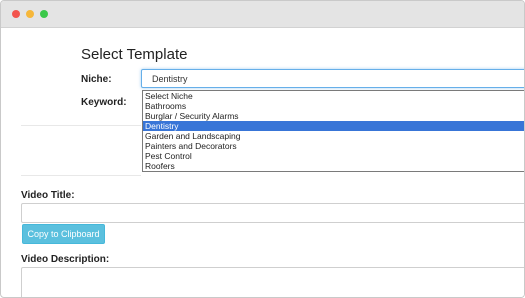 The image size is (525, 298). Describe the element at coordinates (65, 259) in the screenshot. I see `video-description-label: Video Description:` at that location.